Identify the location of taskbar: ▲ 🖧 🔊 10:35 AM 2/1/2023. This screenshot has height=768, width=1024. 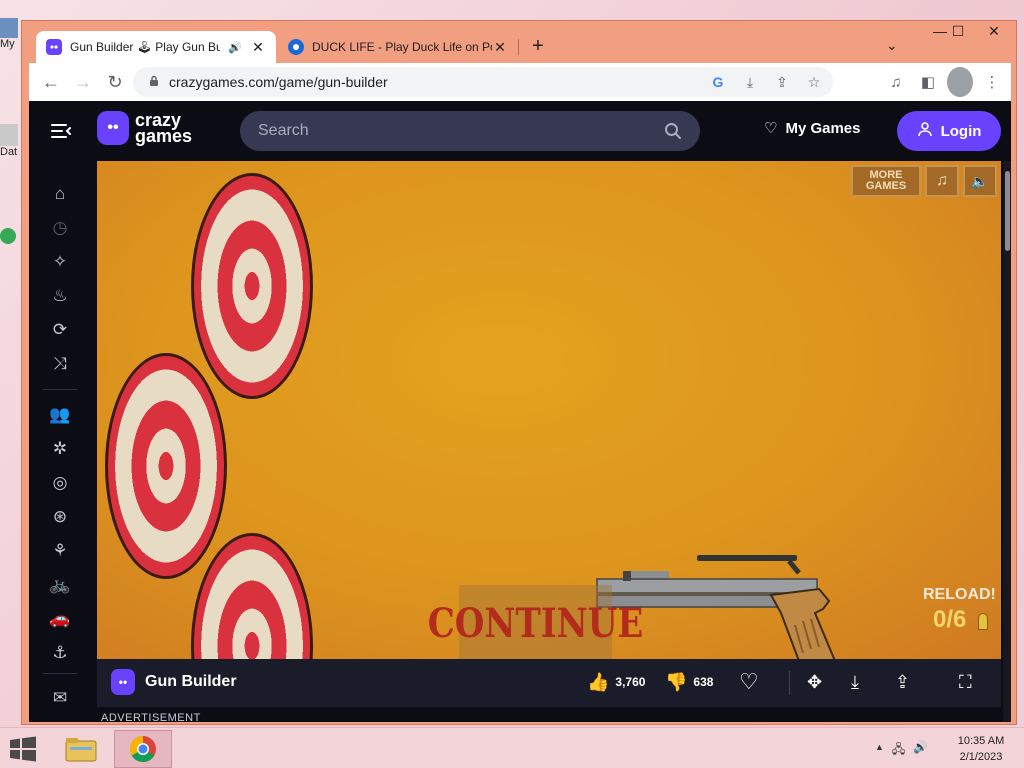
(512, 747).